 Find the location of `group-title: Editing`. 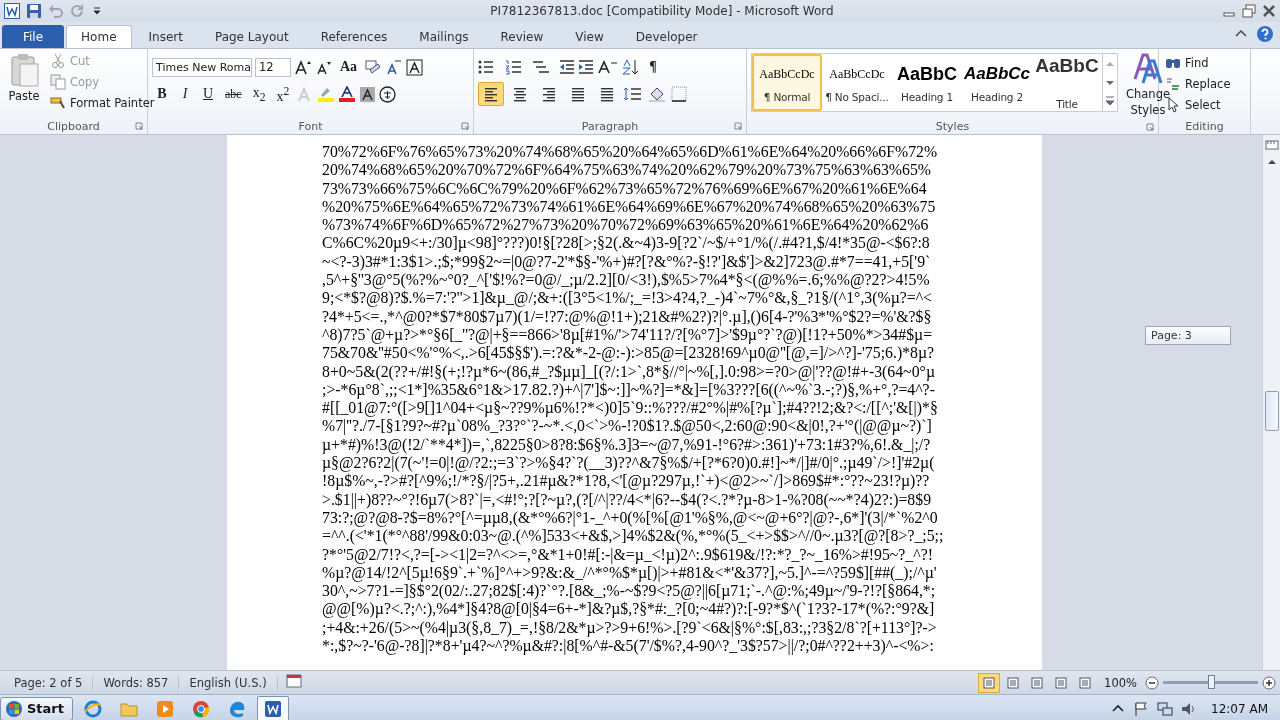

group-title: Editing is located at coordinates (1204, 126).